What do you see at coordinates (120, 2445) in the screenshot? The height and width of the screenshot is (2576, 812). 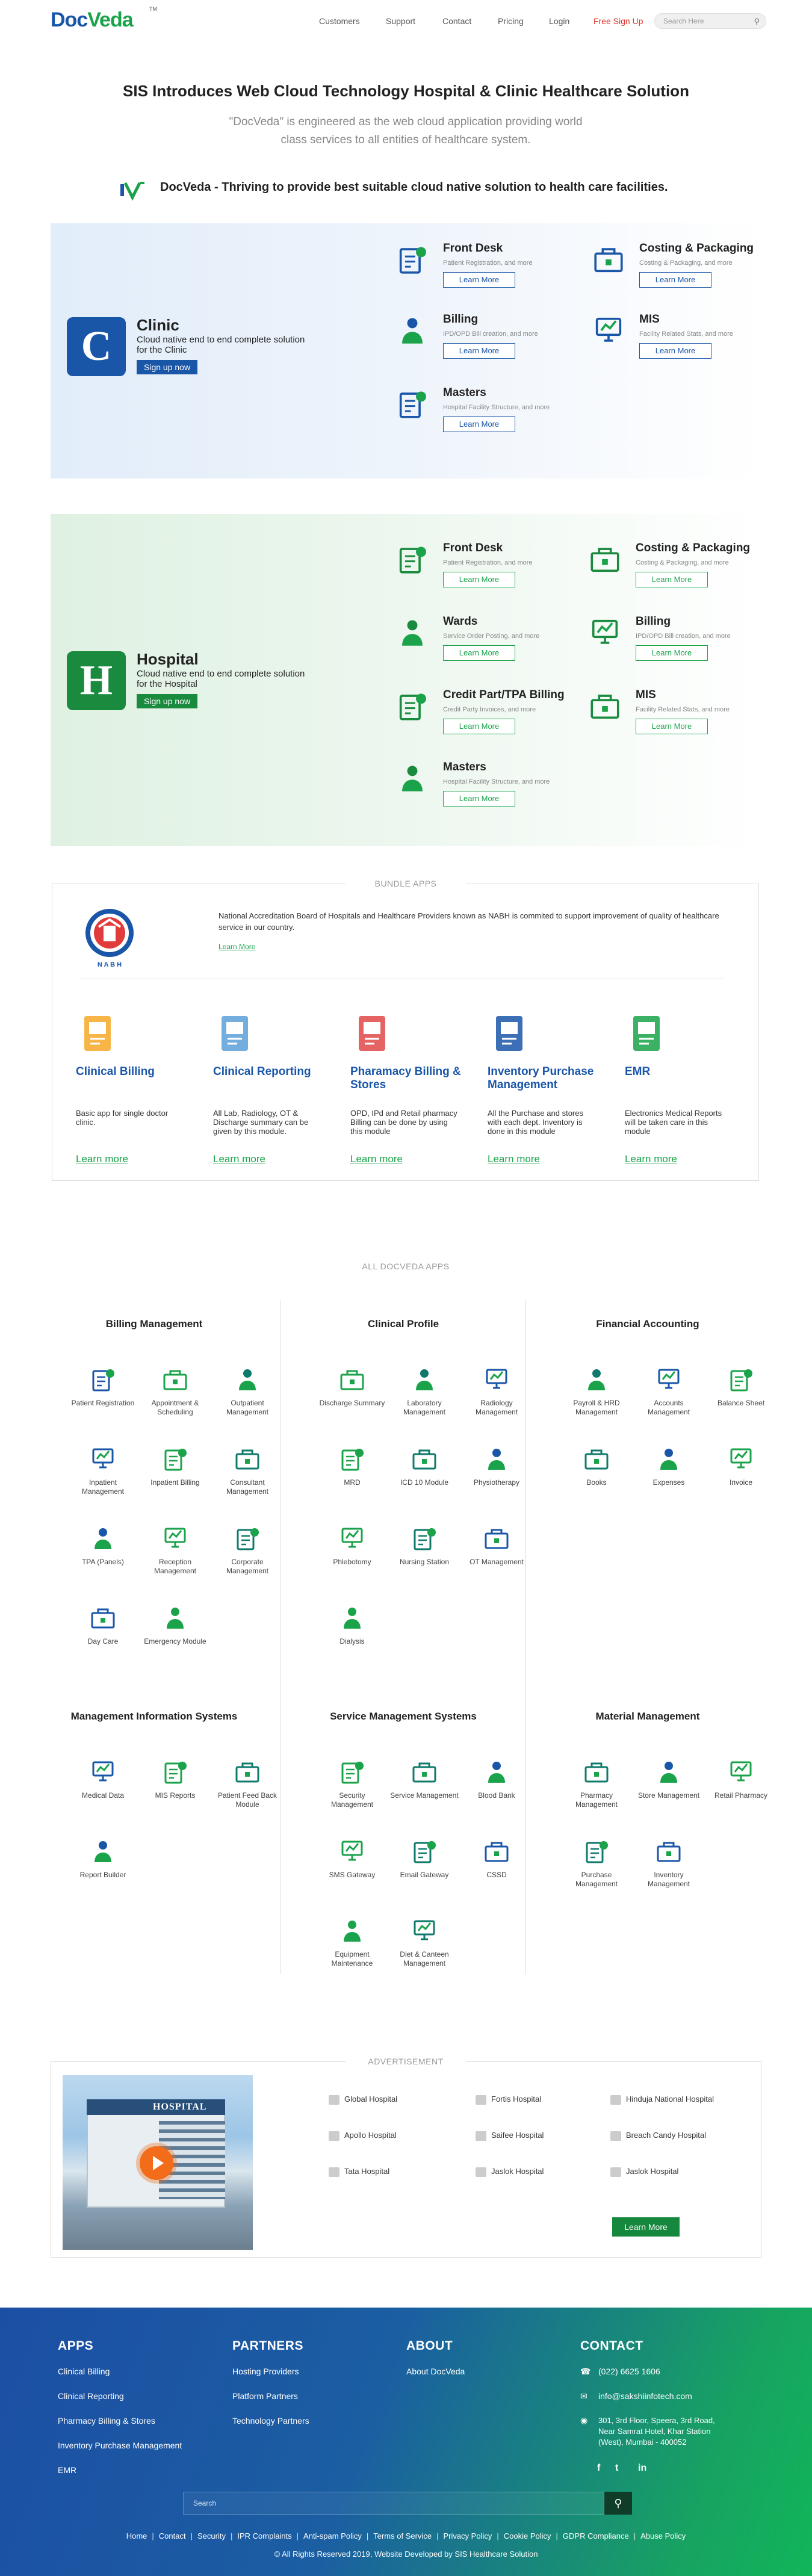 I see `footer-link: Inventory Purchase Management` at bounding box center [120, 2445].